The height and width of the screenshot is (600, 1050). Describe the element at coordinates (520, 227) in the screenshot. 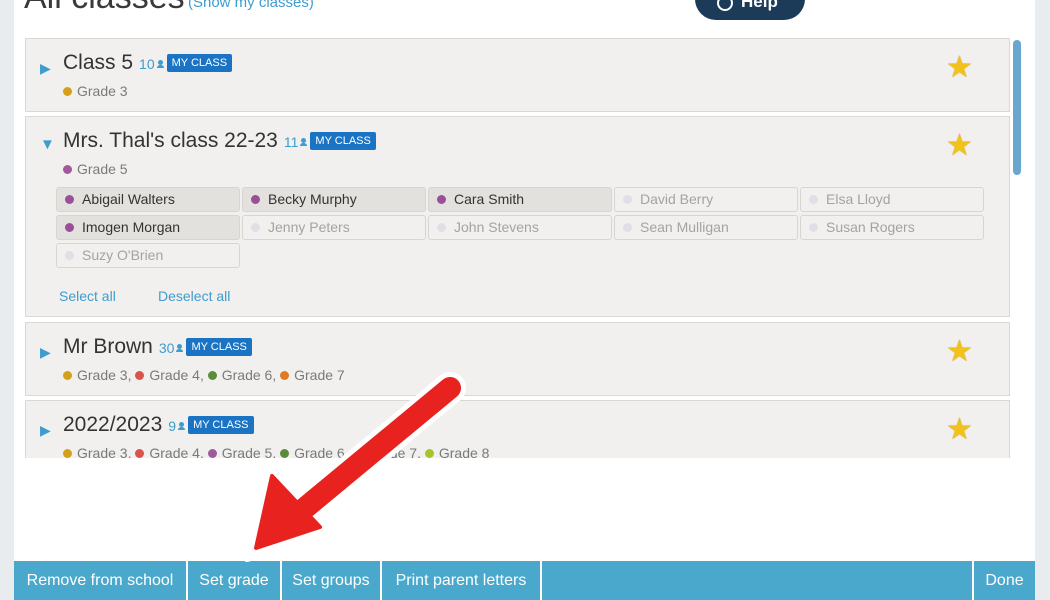

I see `student-chip: John Stevens` at that location.